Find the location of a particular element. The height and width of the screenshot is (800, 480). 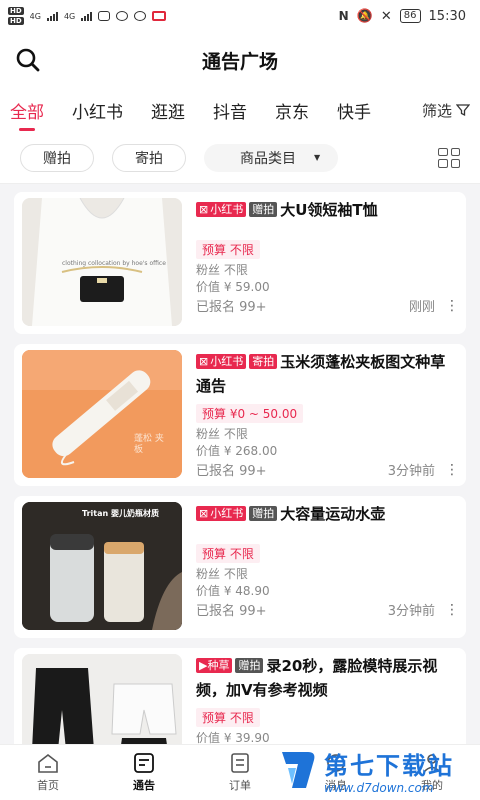

product-thumbnail: 蓬松 夹板 is located at coordinates (102, 414).